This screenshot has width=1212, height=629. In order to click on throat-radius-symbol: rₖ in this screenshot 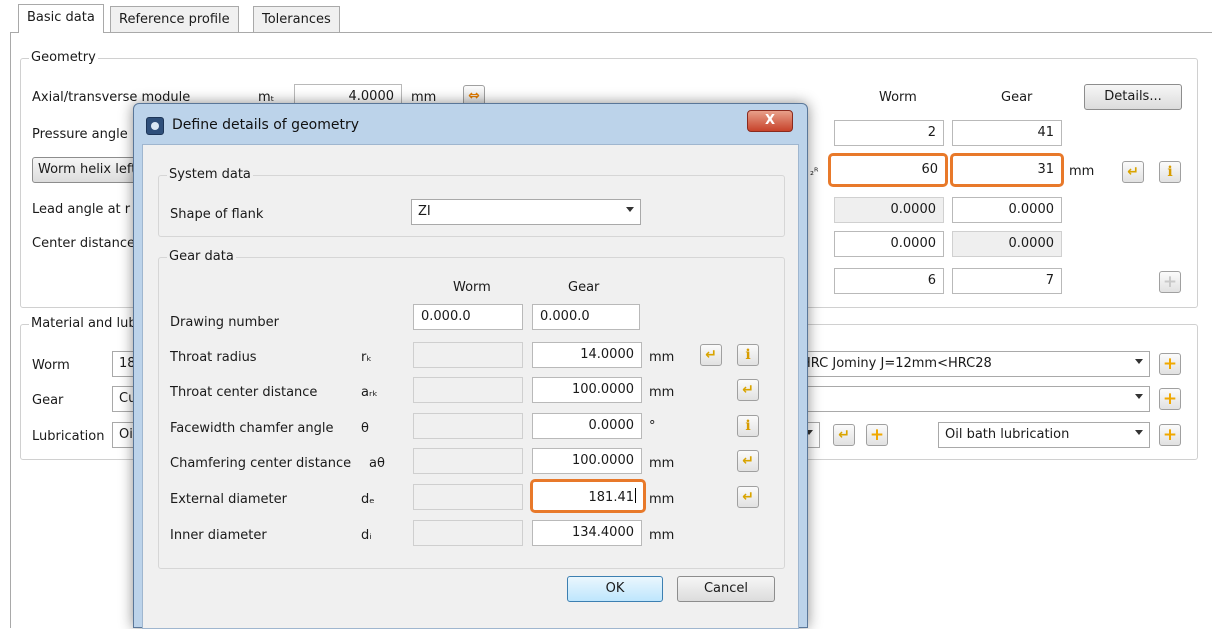, I will do `click(366, 357)`.